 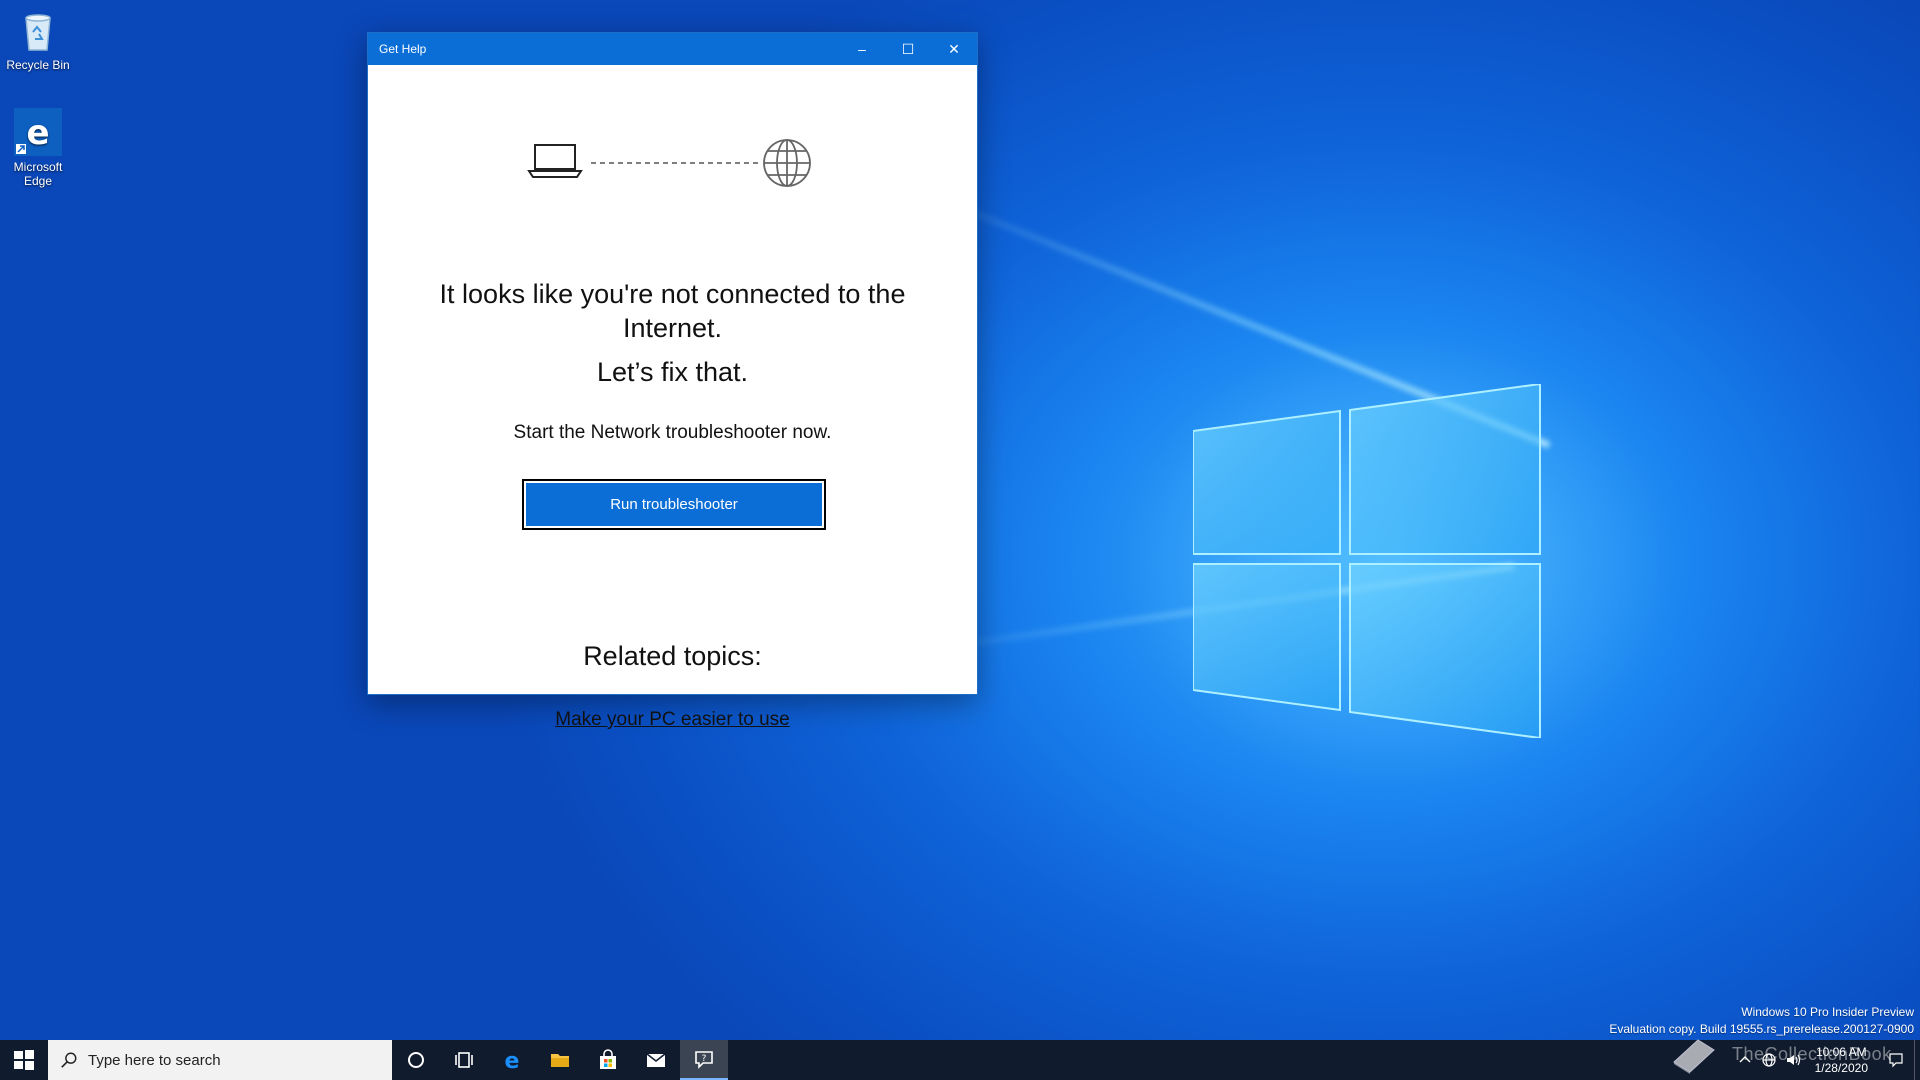 What do you see at coordinates (38, 30) in the screenshot?
I see `recycle-bin-icon` at bounding box center [38, 30].